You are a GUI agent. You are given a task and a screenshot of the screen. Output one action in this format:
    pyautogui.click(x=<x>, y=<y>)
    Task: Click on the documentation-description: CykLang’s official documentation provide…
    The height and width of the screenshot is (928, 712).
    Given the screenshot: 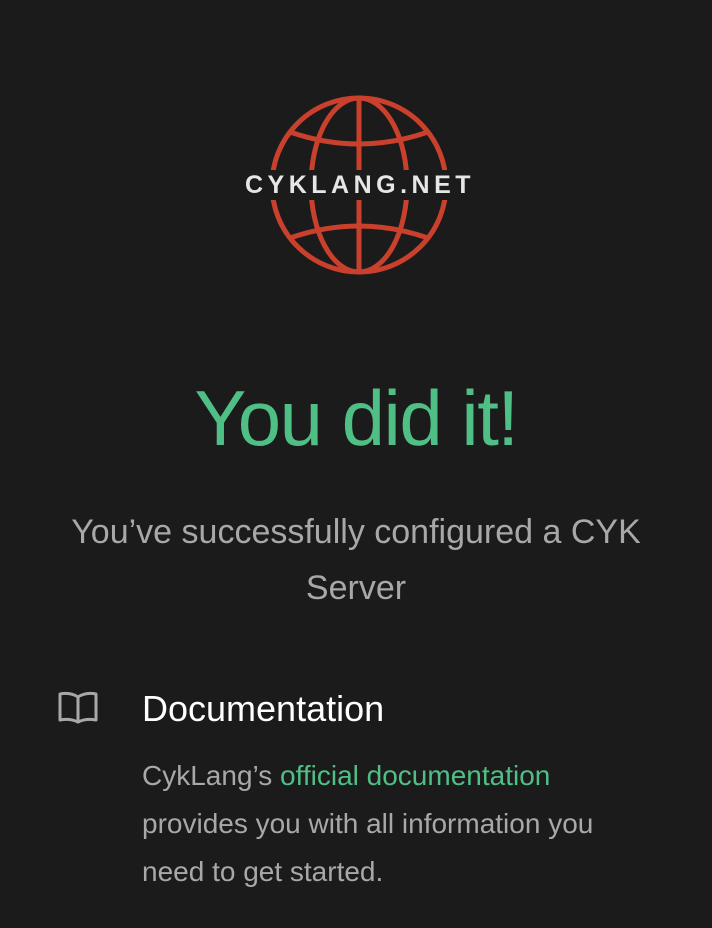 What is the action you would take?
    pyautogui.click(x=402, y=824)
    